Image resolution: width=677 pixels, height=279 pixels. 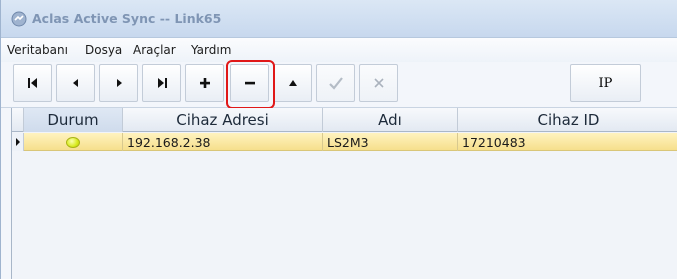 I want to click on cihaz-id-cell: 17210483, so click(x=494, y=142).